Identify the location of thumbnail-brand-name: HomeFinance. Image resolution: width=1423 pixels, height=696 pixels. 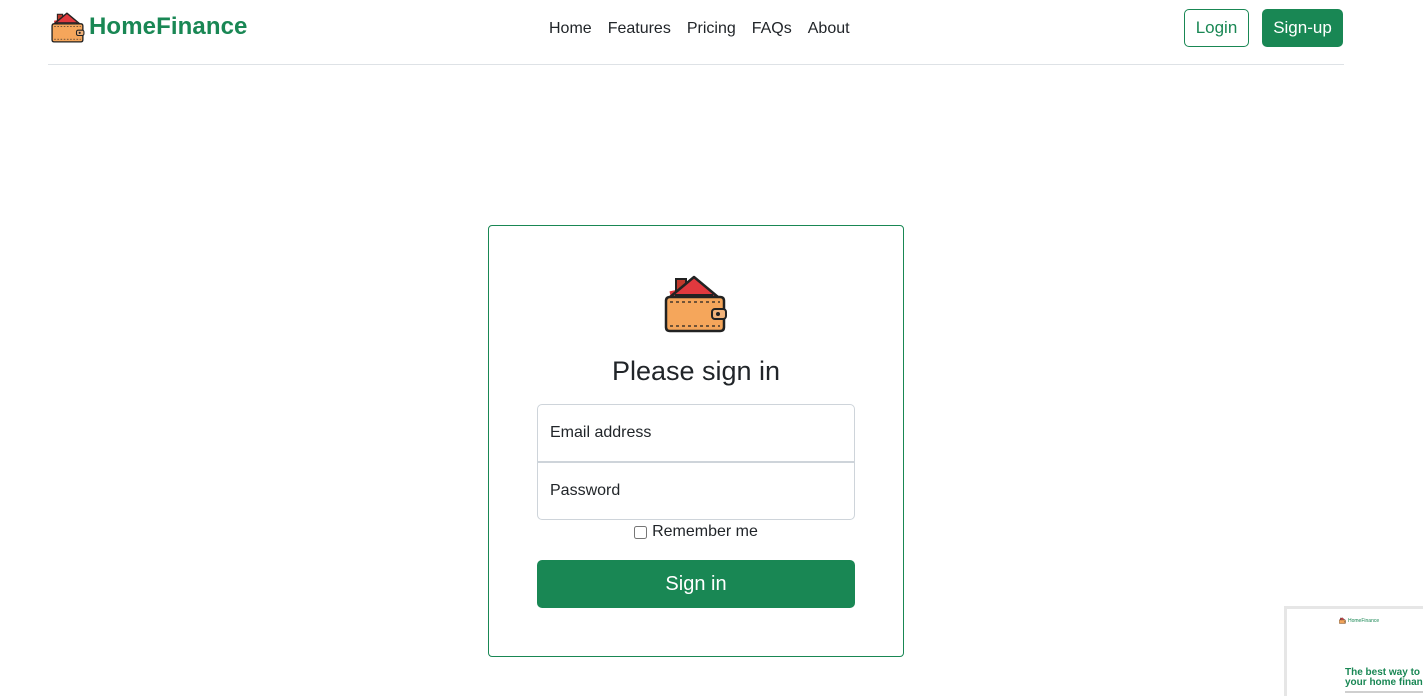
(1364, 620).